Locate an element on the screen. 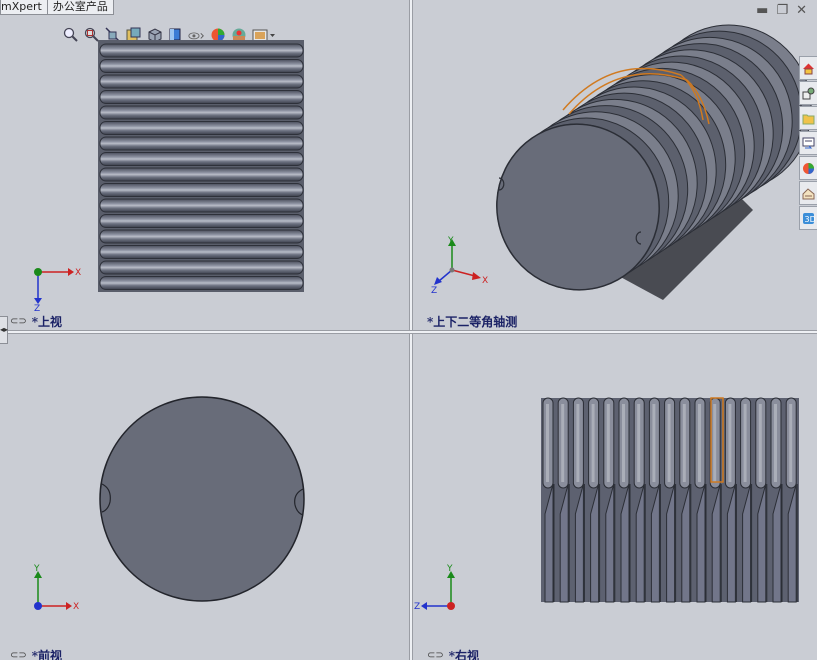 This screenshot has height=660, width=817. 3d-content-icon: 3D is located at coordinates (808, 218).